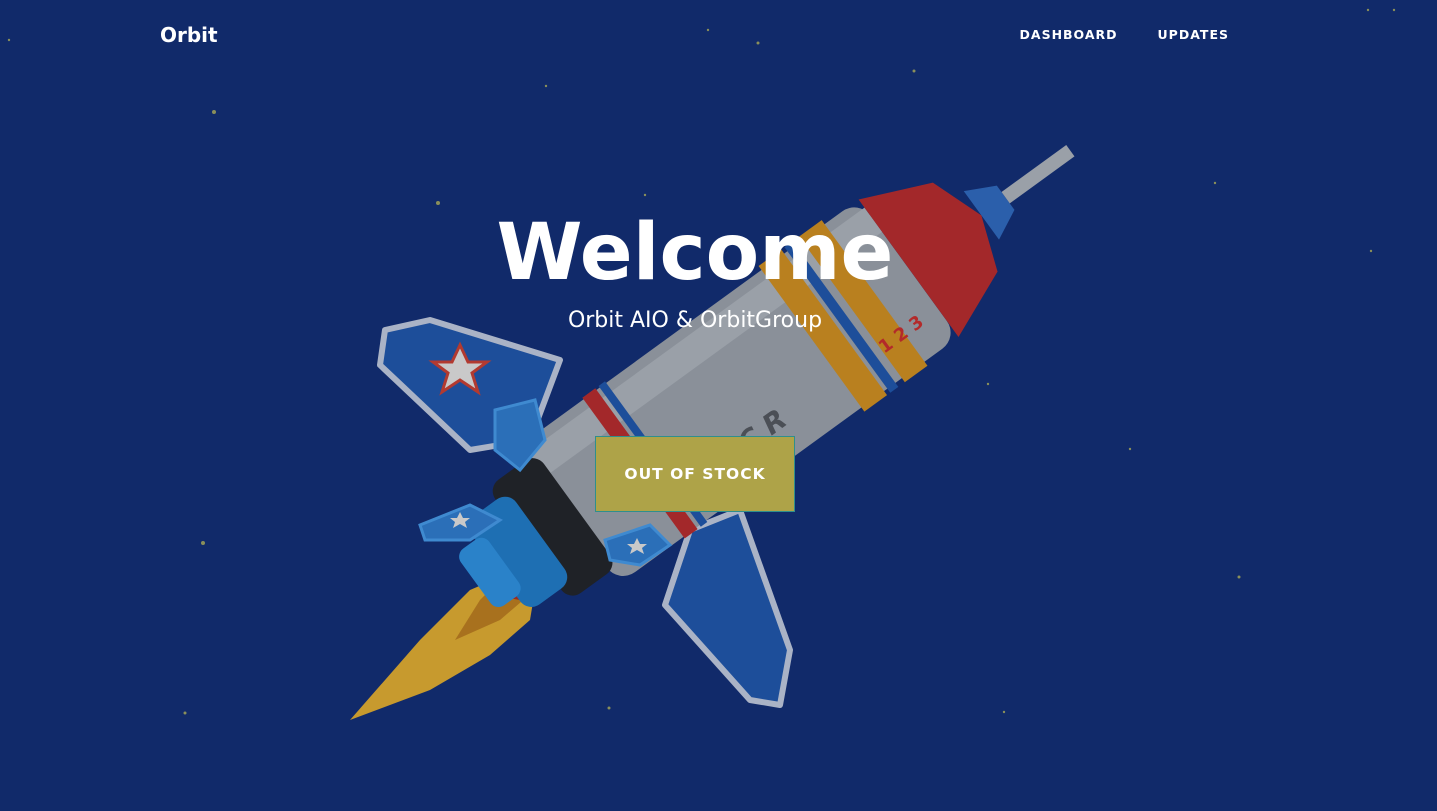 This screenshot has height=811, width=1437. I want to click on brand-logo: Orbit, so click(189, 35).